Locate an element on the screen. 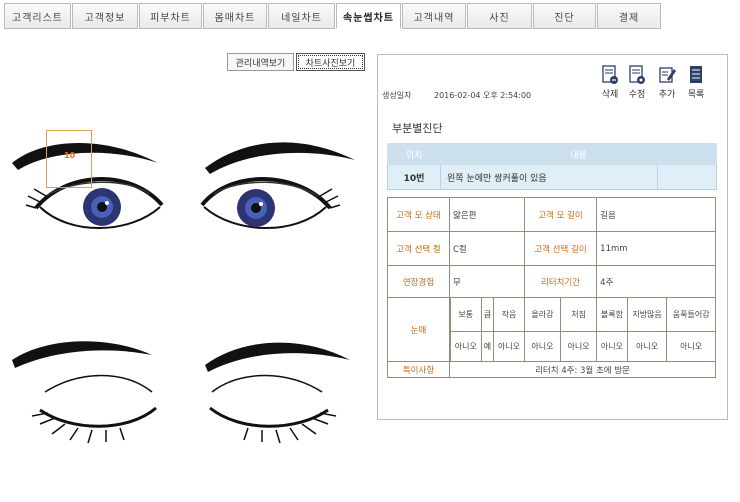  tab-photo: 사진 is located at coordinates (499, 16).